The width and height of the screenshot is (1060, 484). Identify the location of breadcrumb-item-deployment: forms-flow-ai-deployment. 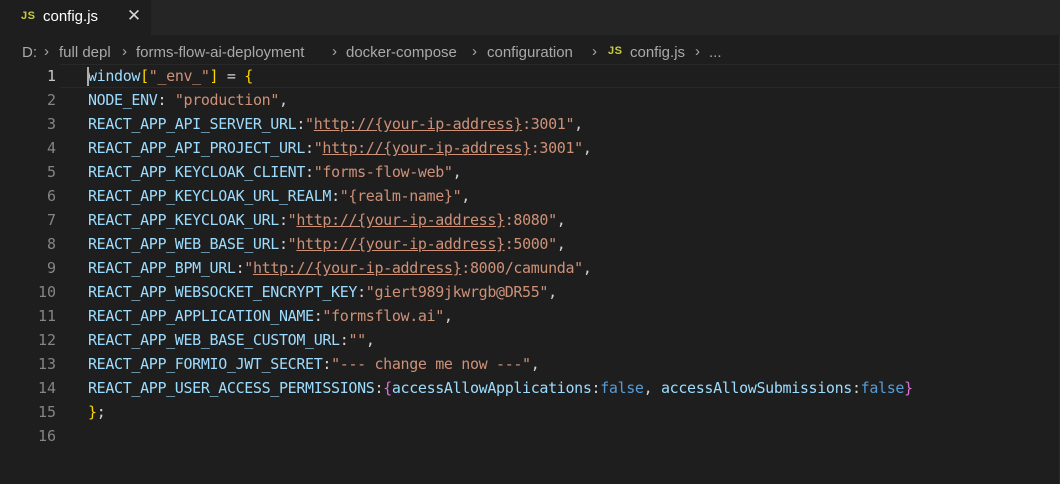
(220, 52).